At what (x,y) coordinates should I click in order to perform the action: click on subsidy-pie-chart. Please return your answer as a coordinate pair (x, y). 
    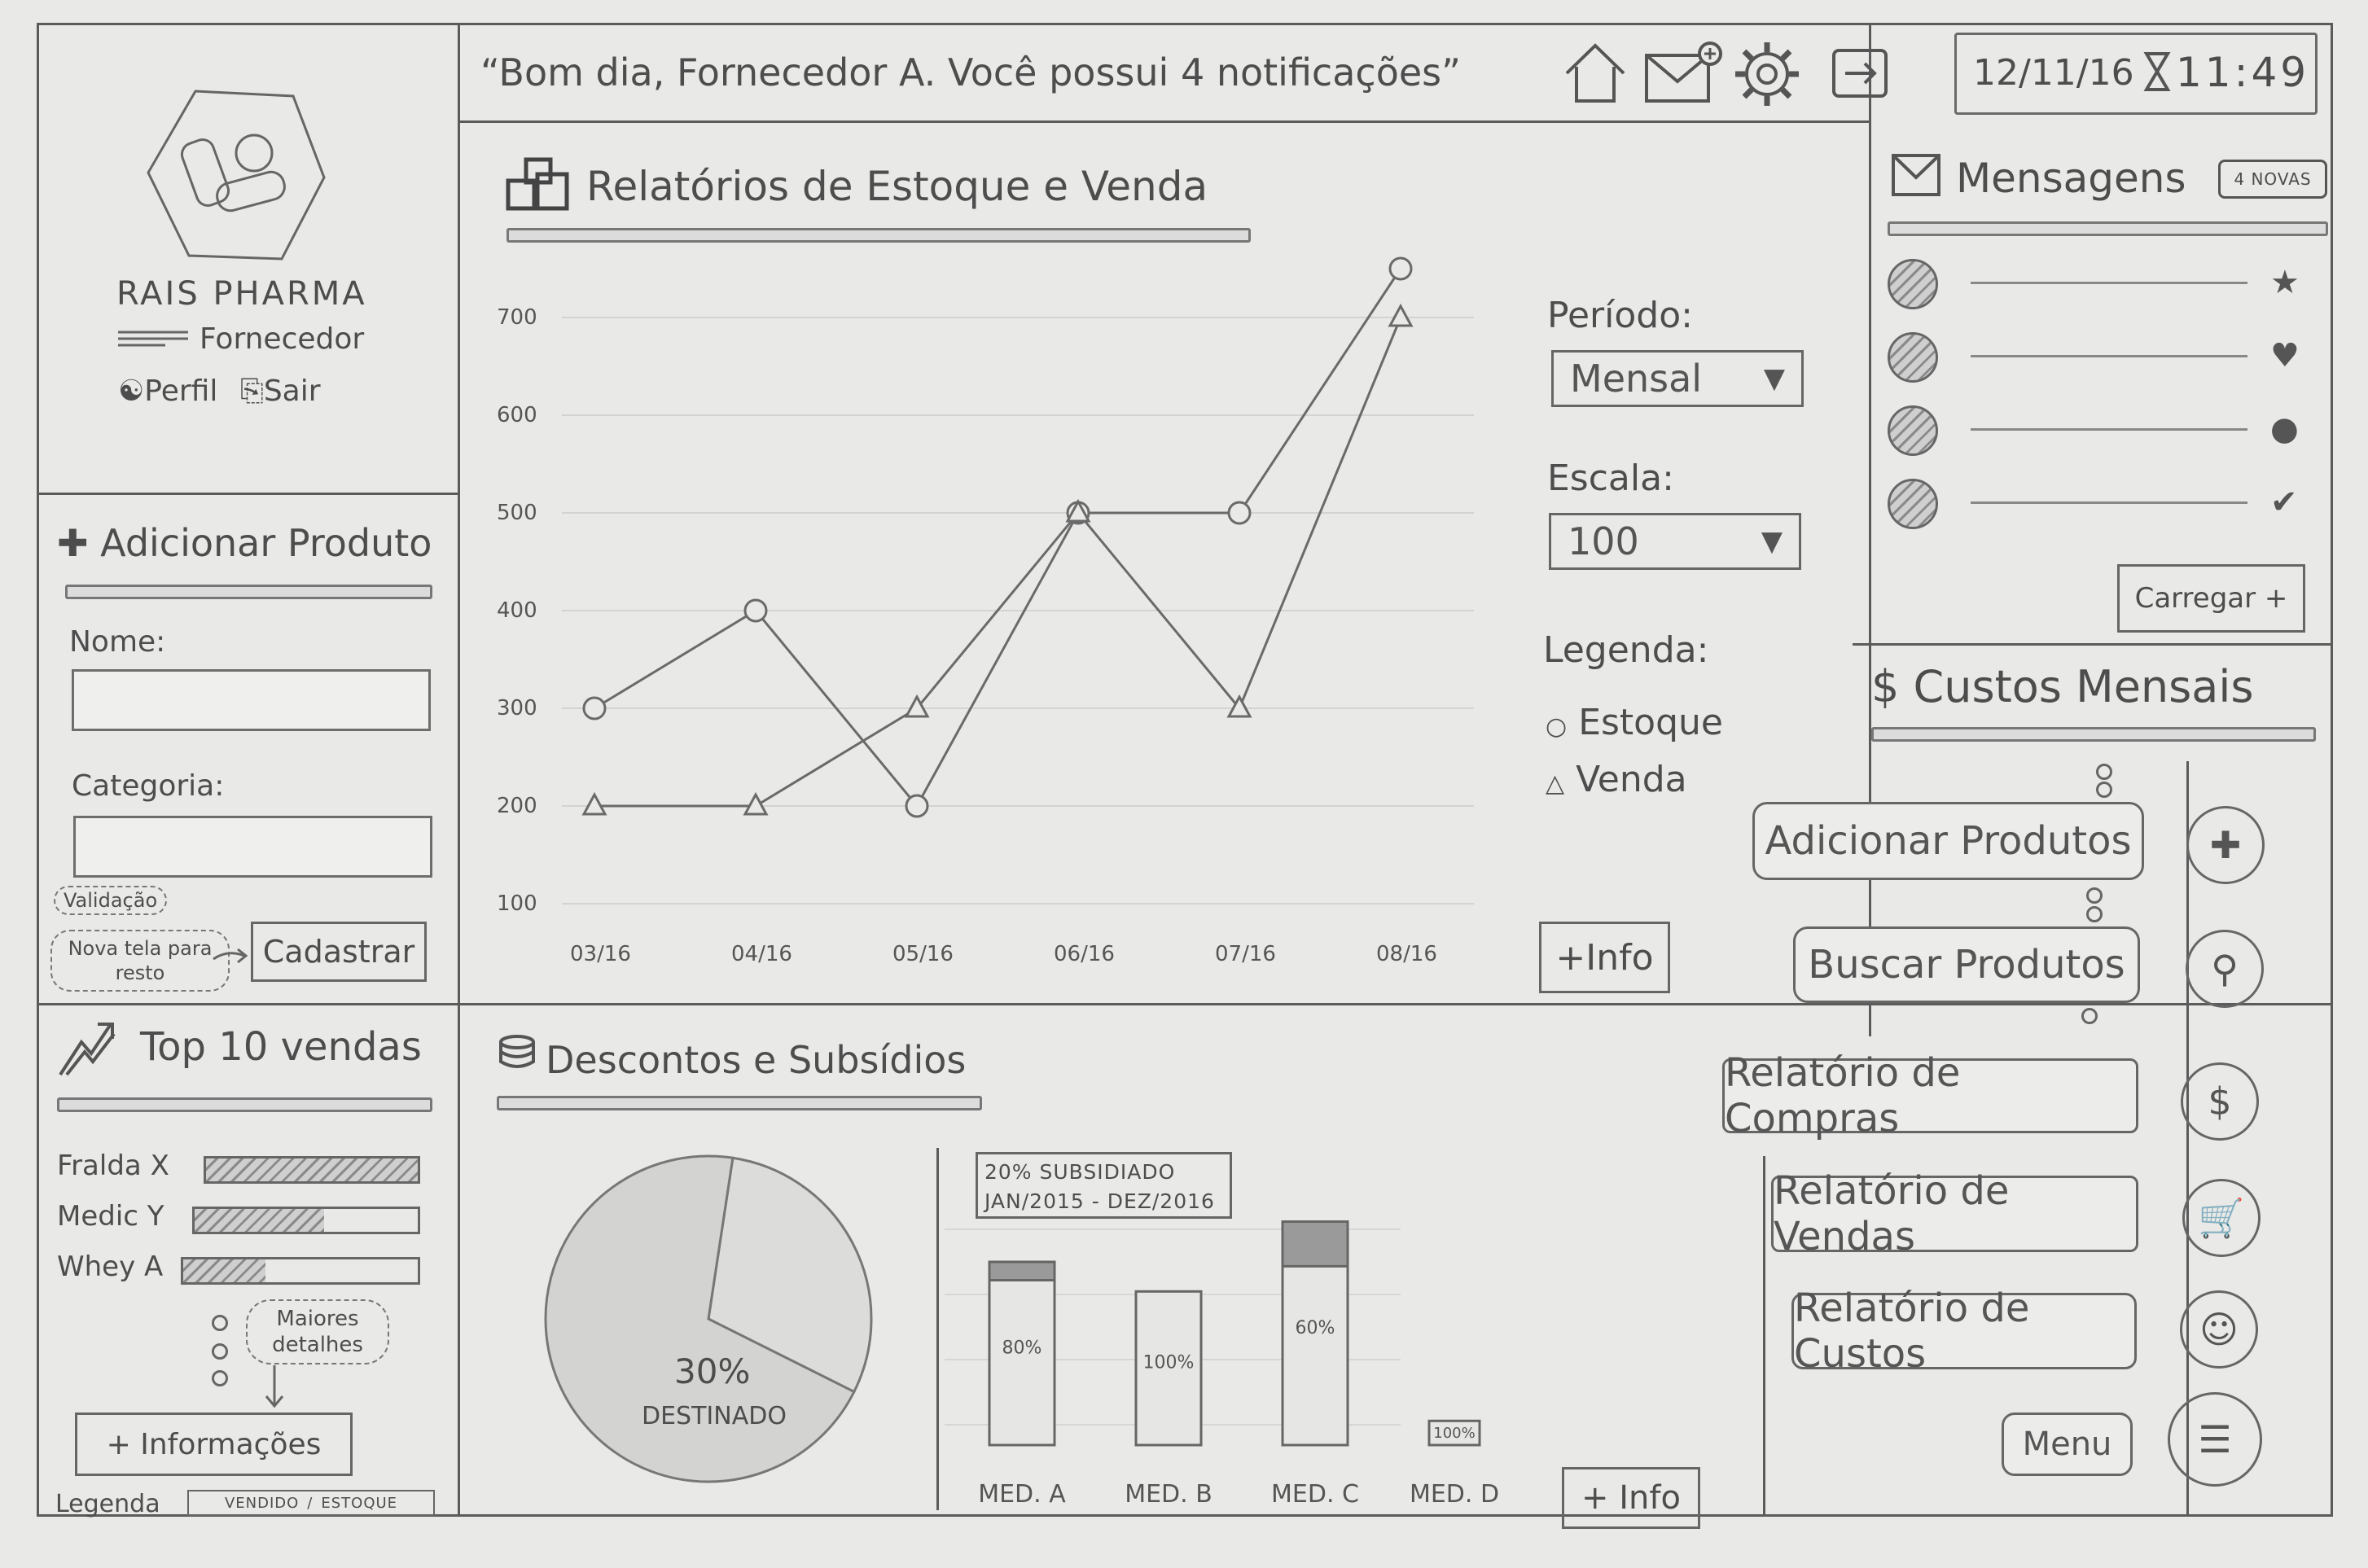
    Looking at the image, I should click on (708, 1319).